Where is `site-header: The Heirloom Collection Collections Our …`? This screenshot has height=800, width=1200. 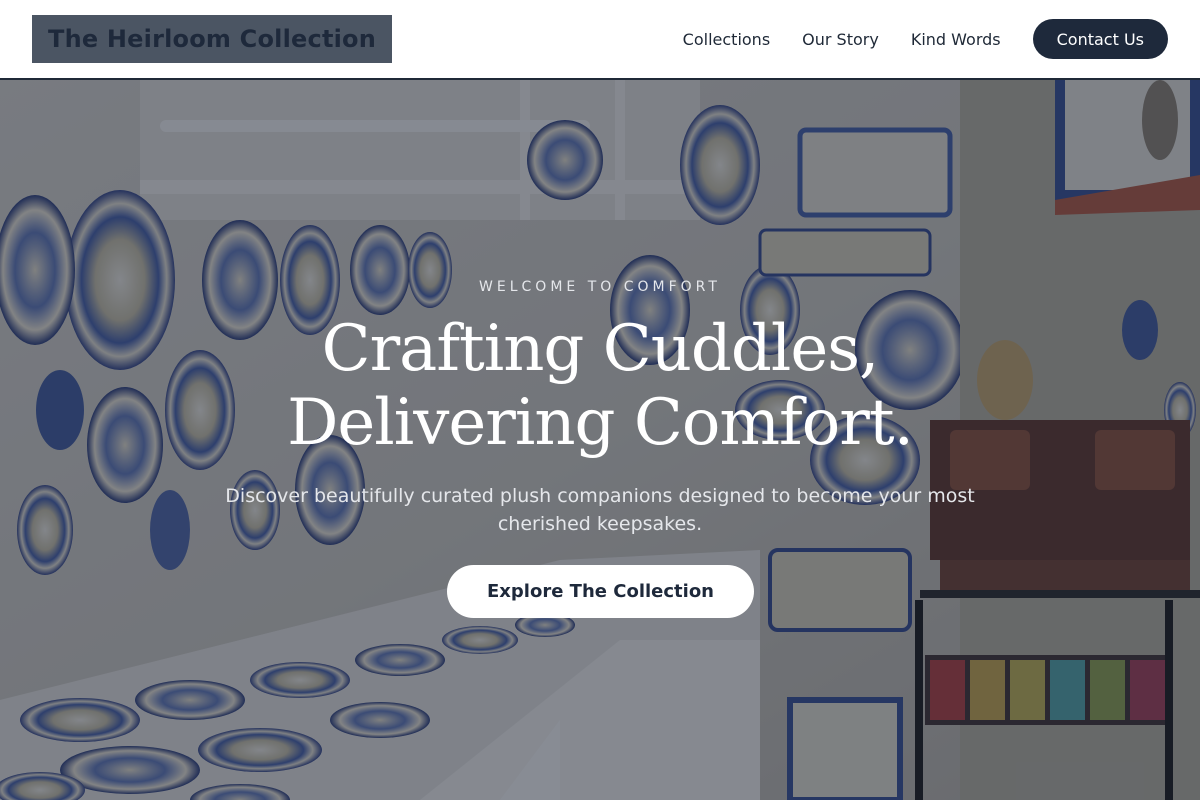
site-header: The Heirloom Collection Collections Our … is located at coordinates (600, 40).